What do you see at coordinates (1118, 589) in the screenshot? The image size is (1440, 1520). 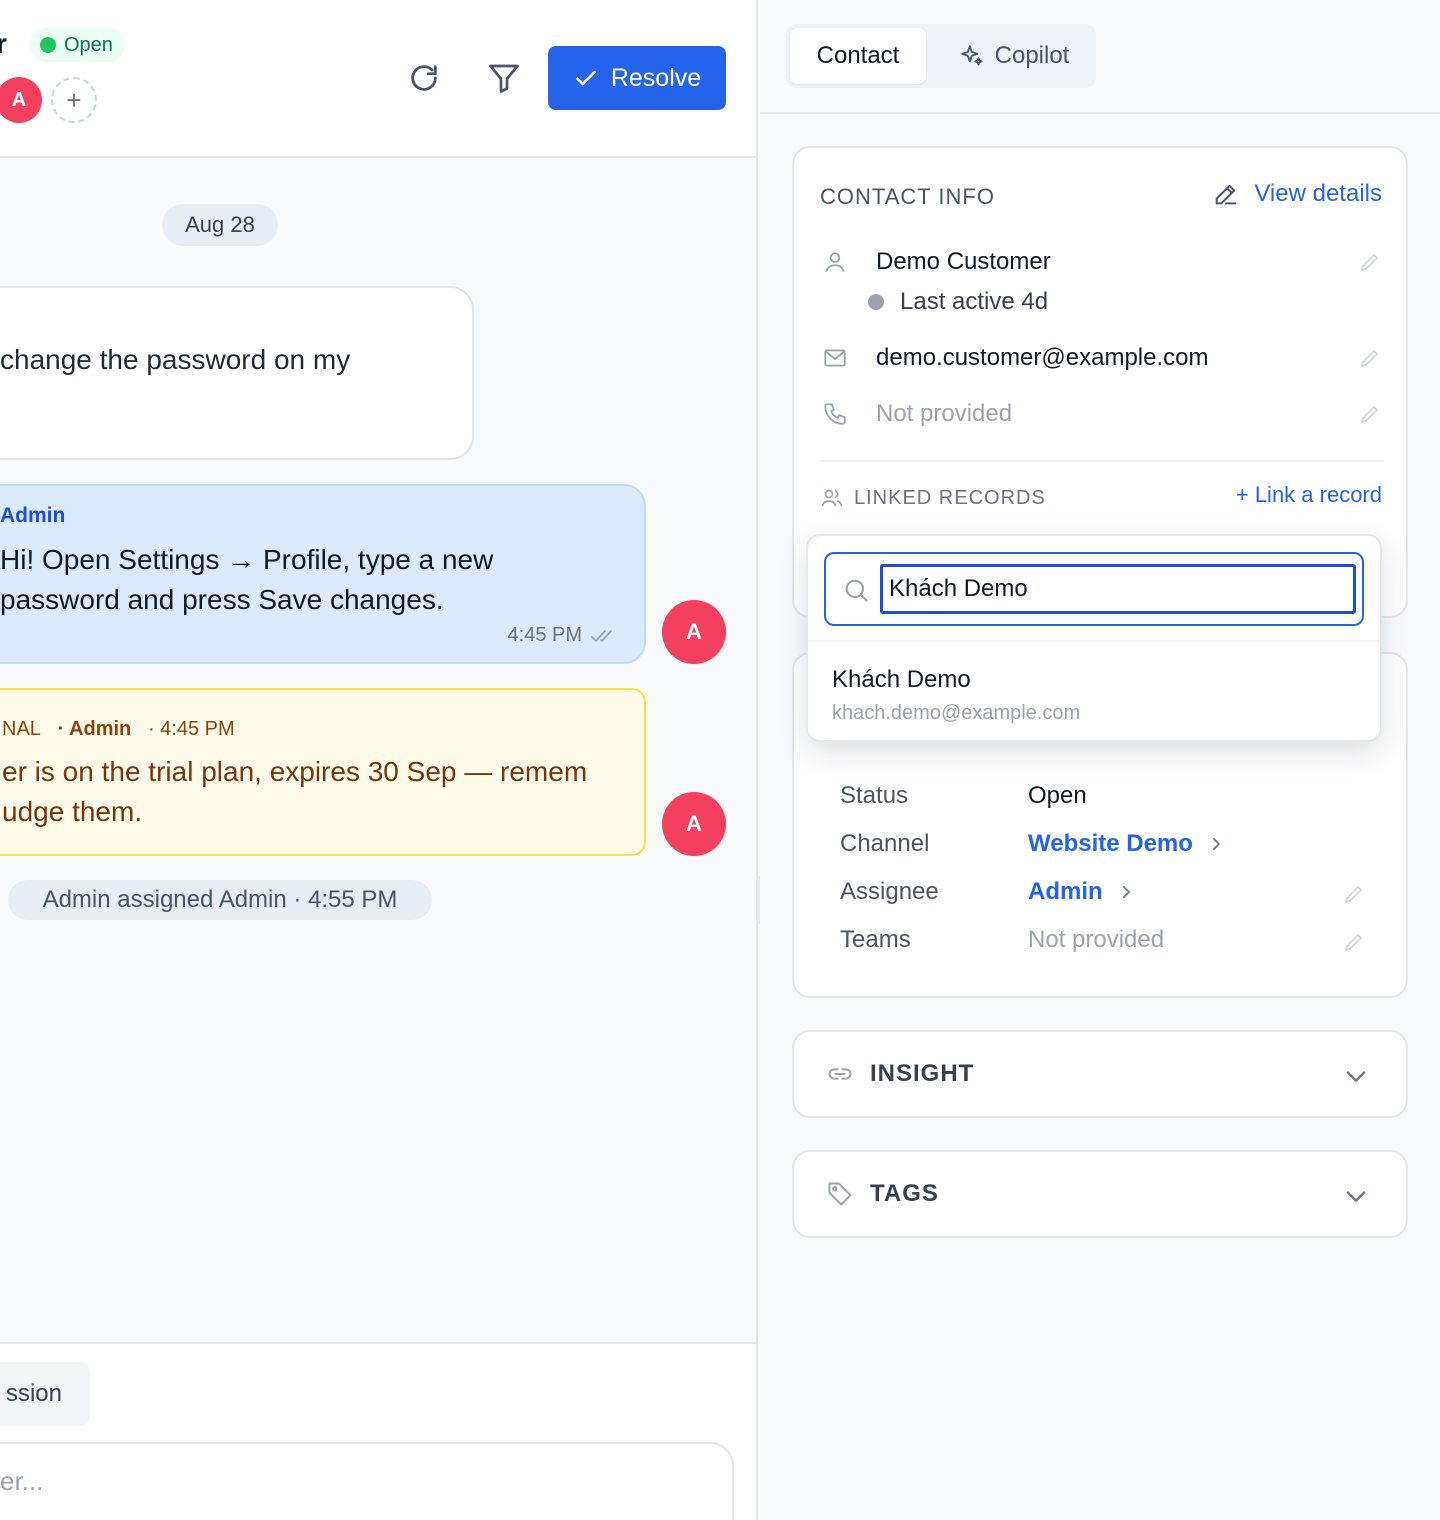 I see `record-search-input` at bounding box center [1118, 589].